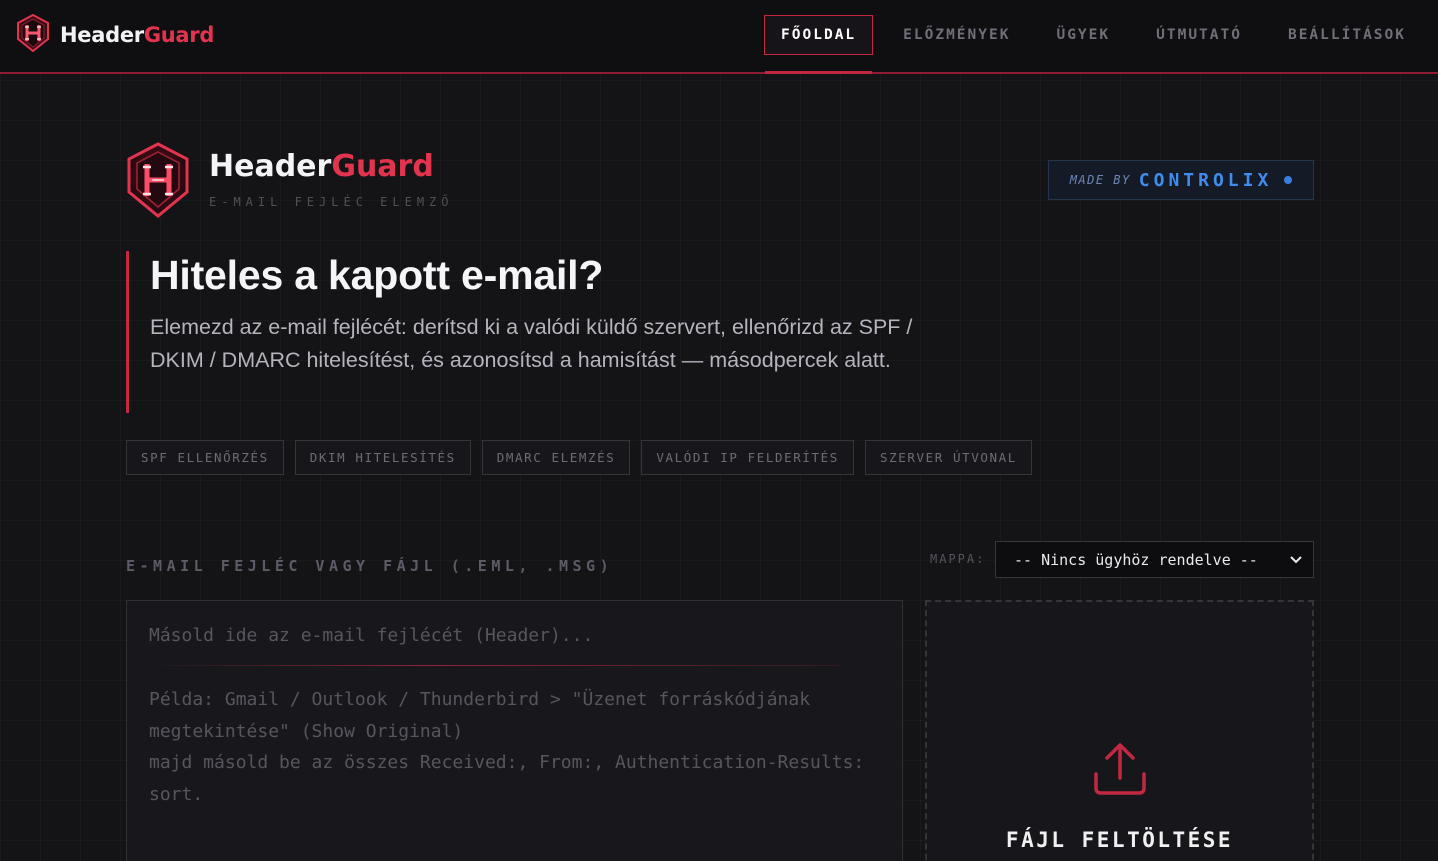 This screenshot has height=861, width=1438. I want to click on nav-item-cases: ÜGYEK, so click(1083, 35).